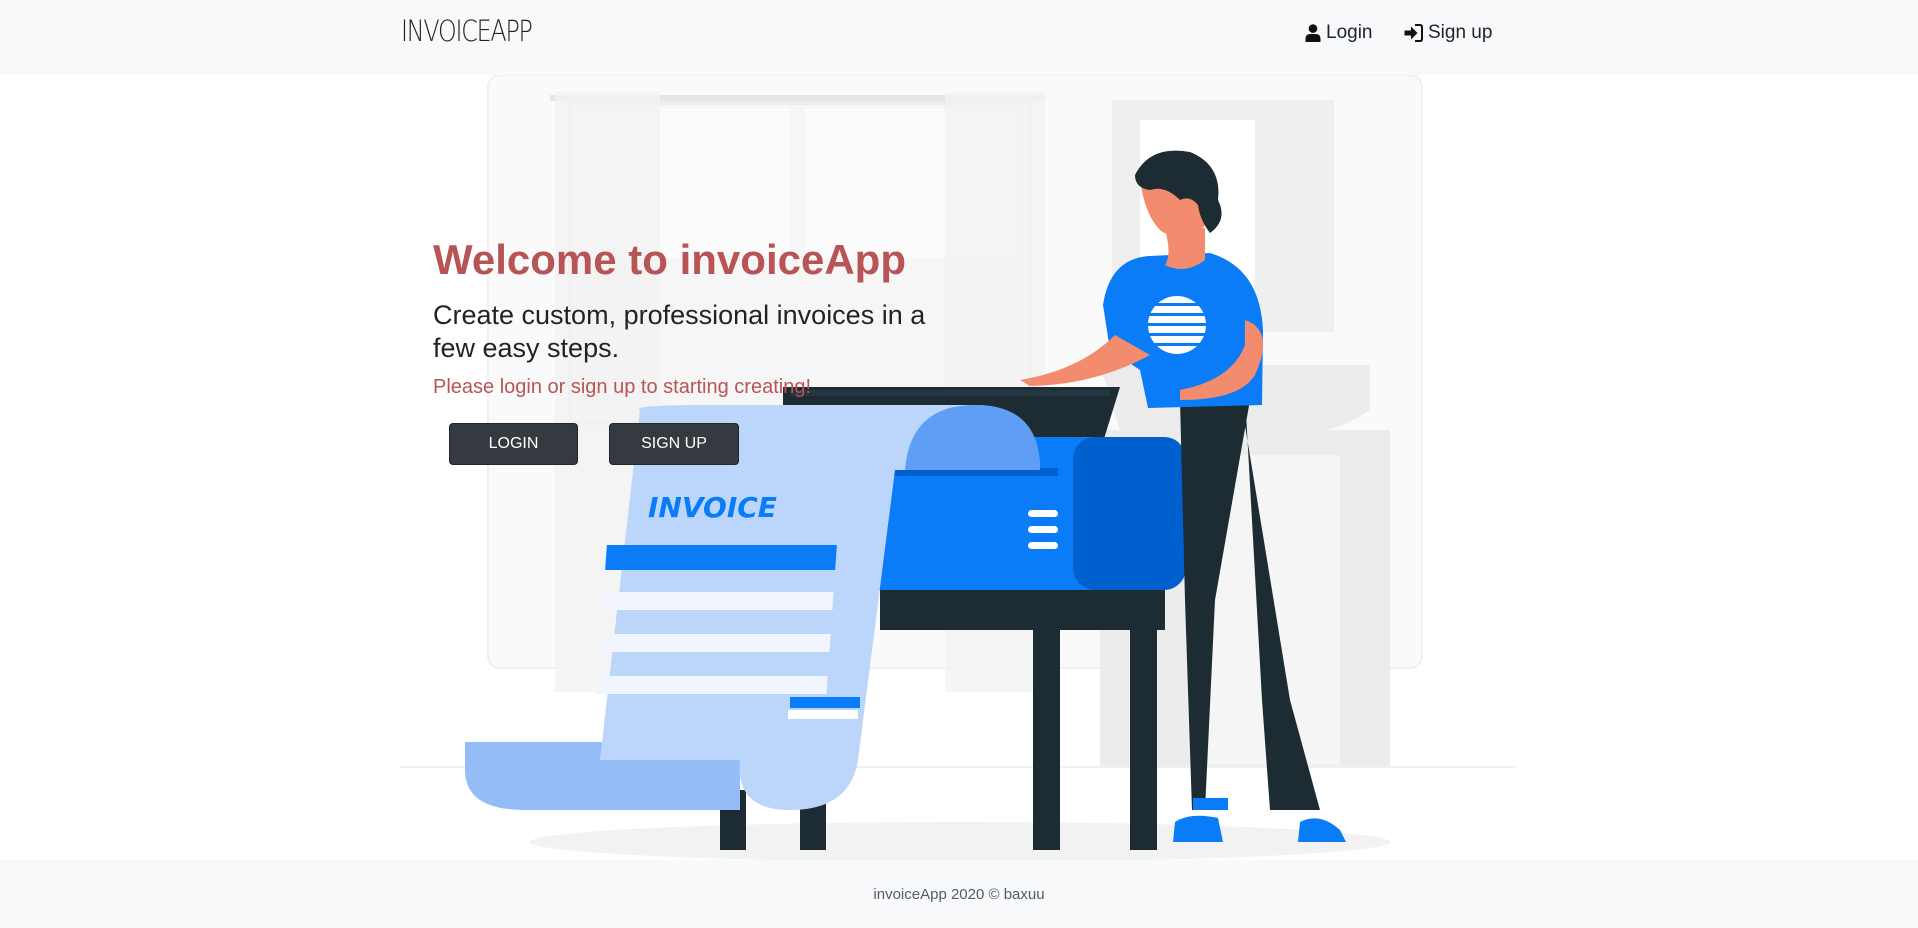  What do you see at coordinates (959, 37) in the screenshot?
I see `navbar: INVOICEAPP Login Sign up` at bounding box center [959, 37].